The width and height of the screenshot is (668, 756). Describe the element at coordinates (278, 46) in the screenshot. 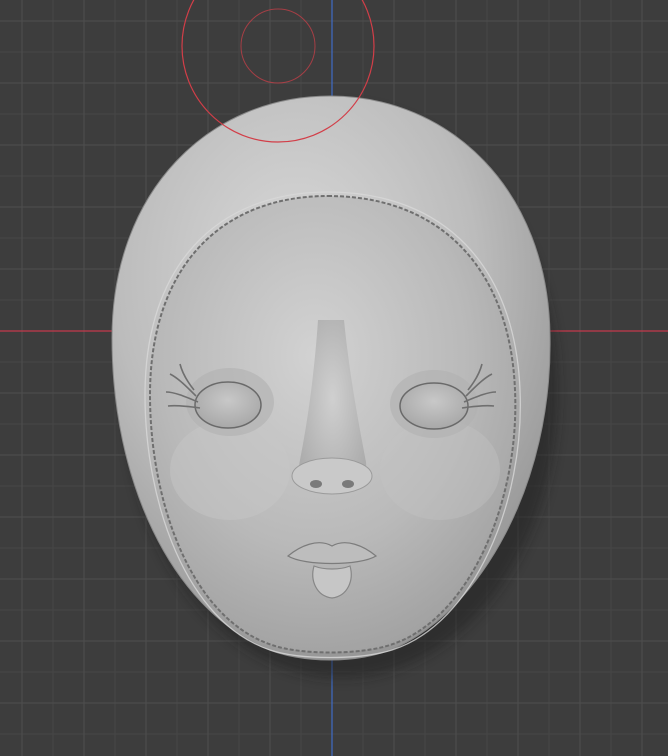

I see `brush-strength-circle-icon` at that location.